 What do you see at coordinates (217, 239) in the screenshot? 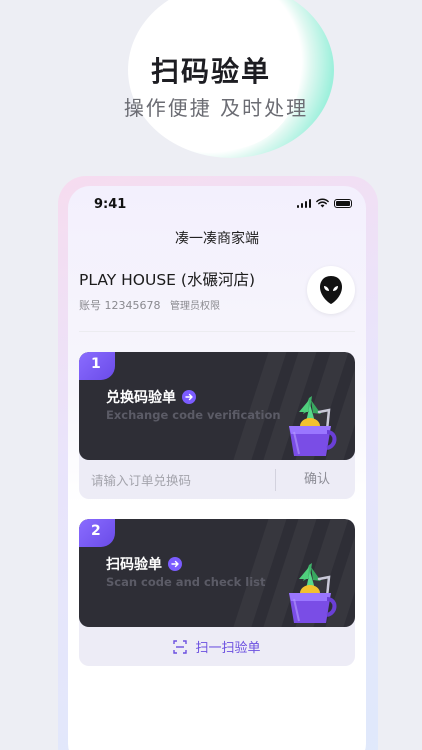
I see `app-title: 凑一凑商家端` at bounding box center [217, 239].